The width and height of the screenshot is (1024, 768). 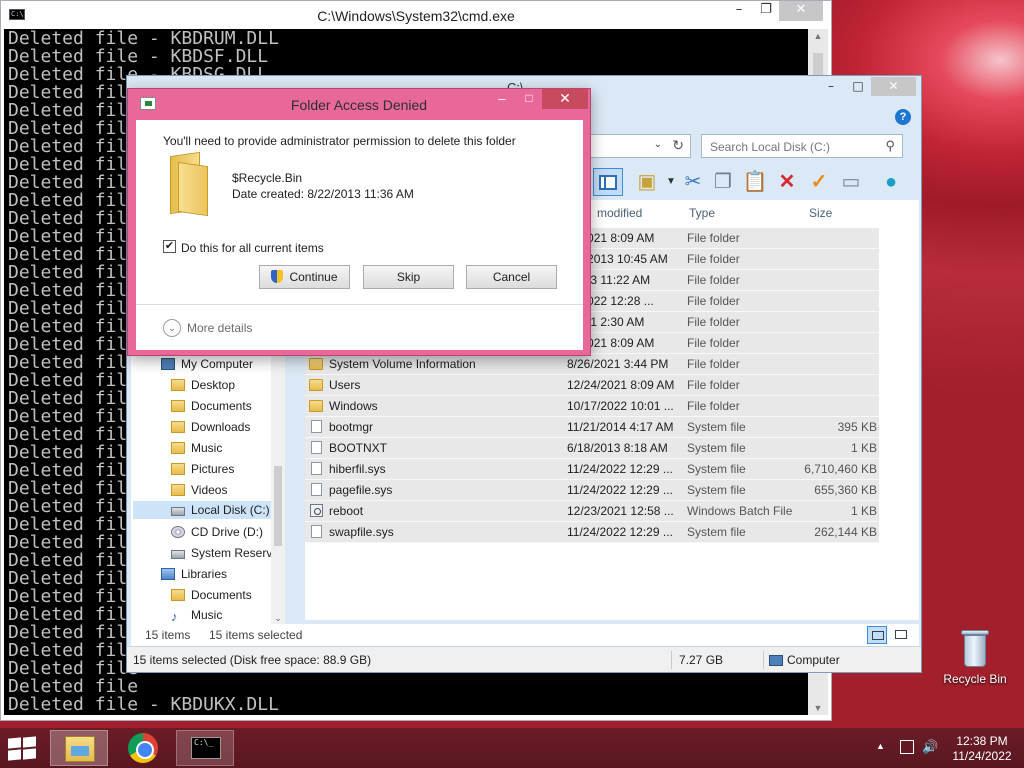 I want to click on checkmark-icon: ✓, so click(x=819, y=182).